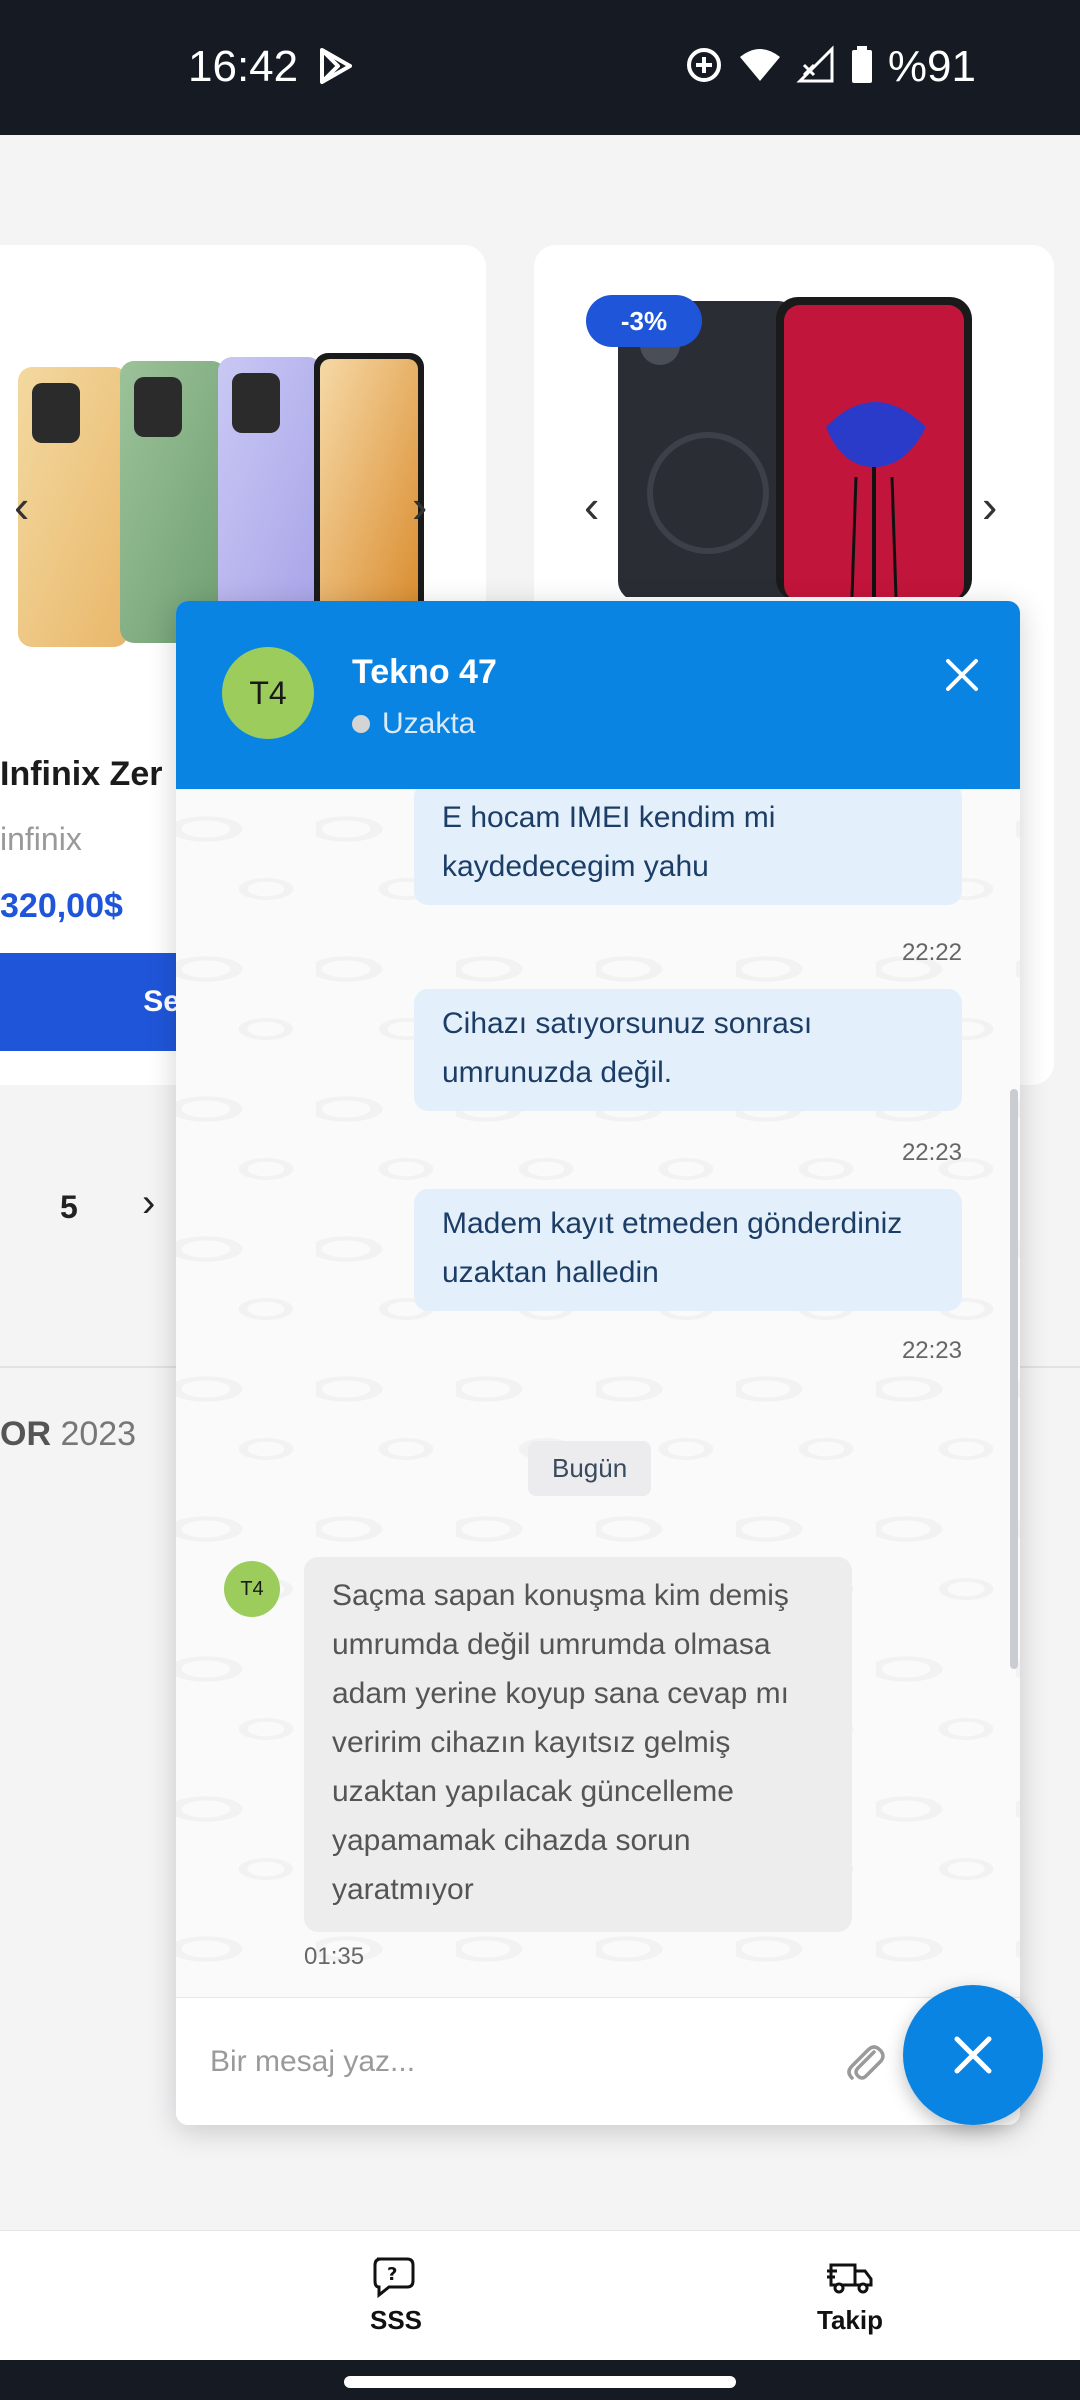 This screenshot has height=2400, width=1080. I want to click on status-dot-icon, so click(361, 724).